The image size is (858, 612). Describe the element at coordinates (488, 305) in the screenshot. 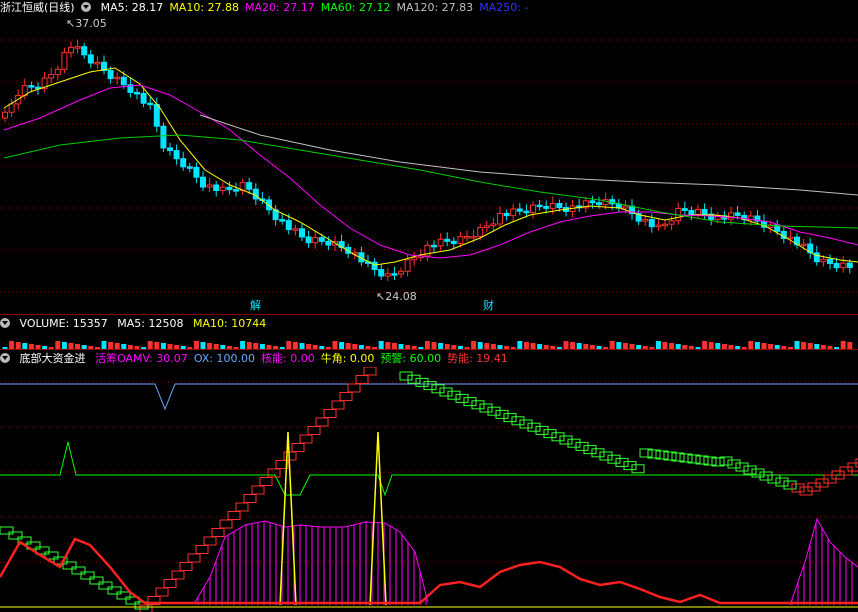

I see `event-marker-2: 财` at that location.